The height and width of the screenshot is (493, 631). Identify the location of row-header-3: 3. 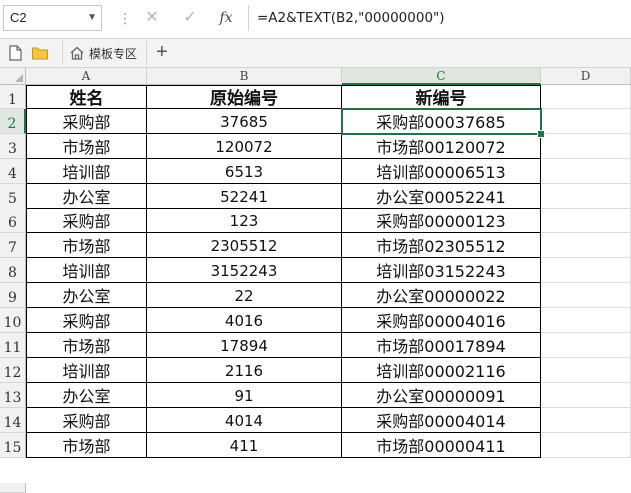
(13, 146).